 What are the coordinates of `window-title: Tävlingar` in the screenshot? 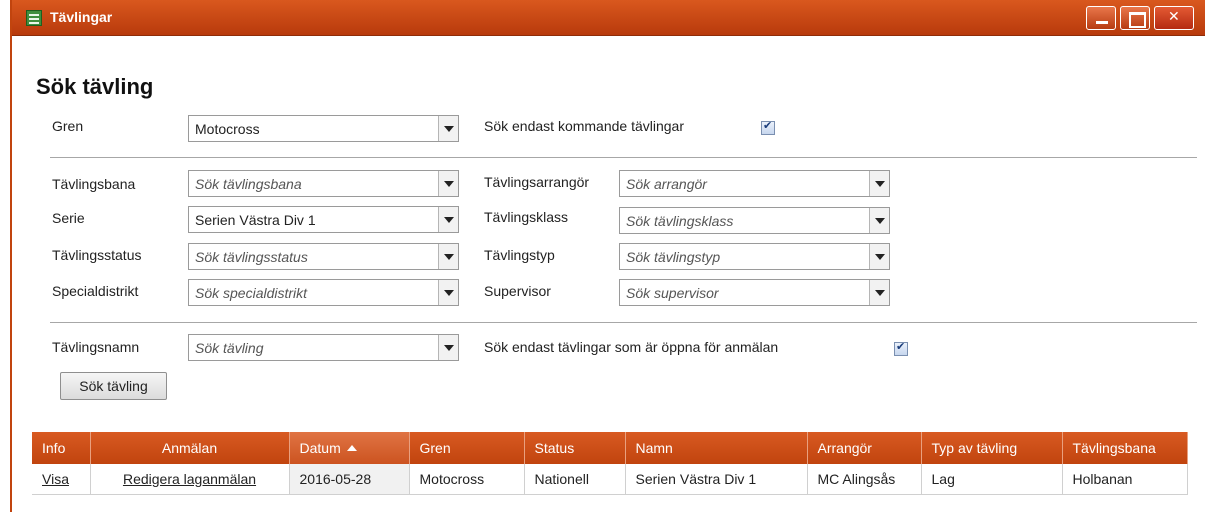 It's located at (81, 17).